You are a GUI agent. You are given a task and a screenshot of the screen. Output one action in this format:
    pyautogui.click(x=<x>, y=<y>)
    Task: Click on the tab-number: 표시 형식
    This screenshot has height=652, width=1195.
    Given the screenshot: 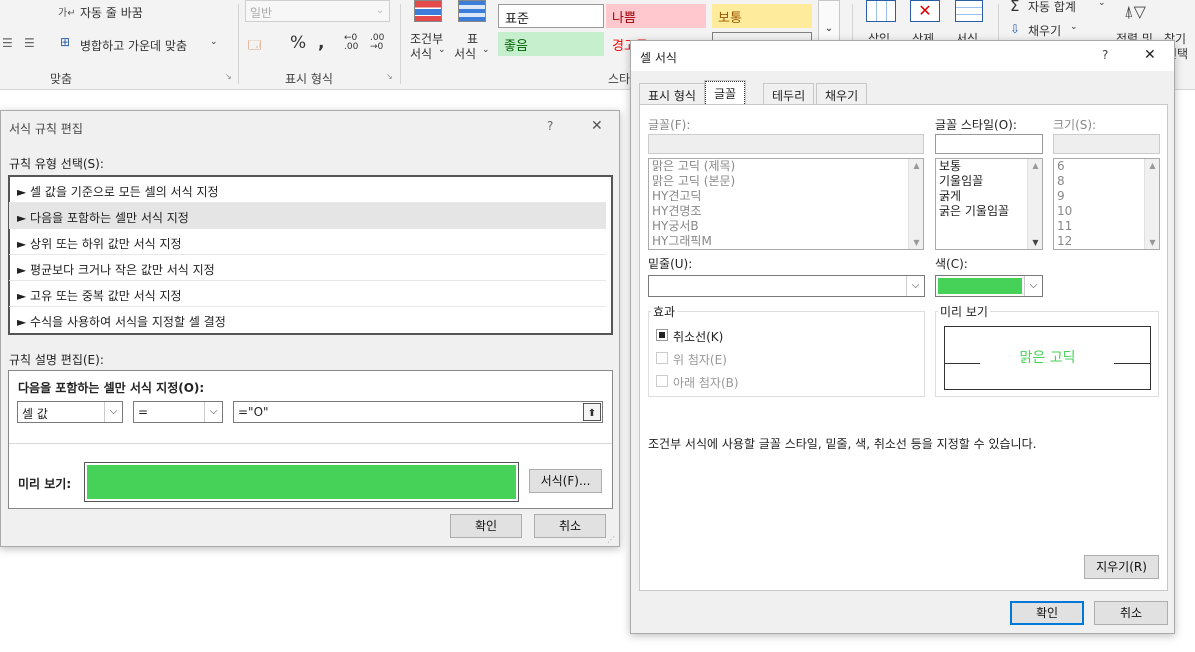 What is the action you would take?
    pyautogui.click(x=672, y=94)
    